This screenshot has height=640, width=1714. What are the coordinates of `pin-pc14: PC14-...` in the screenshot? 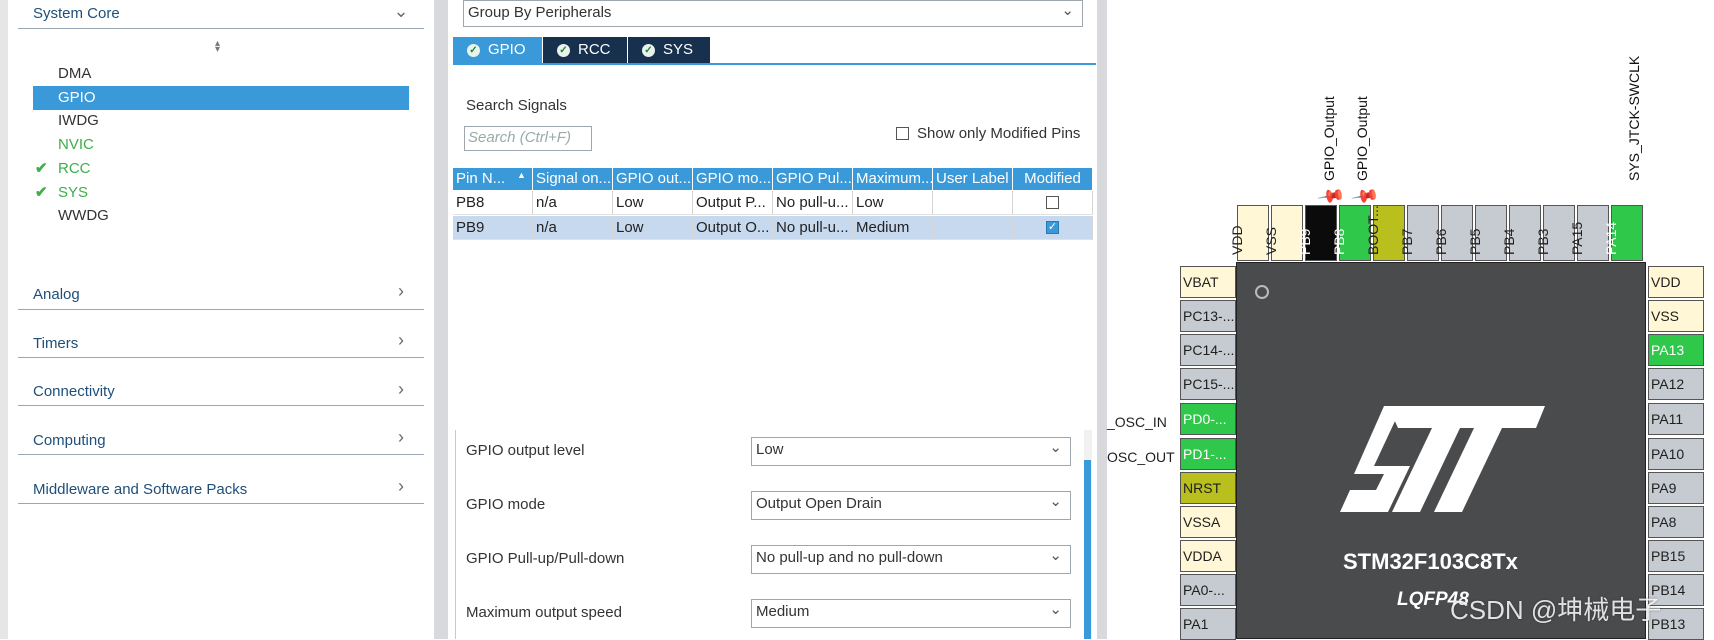 It's located at (1208, 350).